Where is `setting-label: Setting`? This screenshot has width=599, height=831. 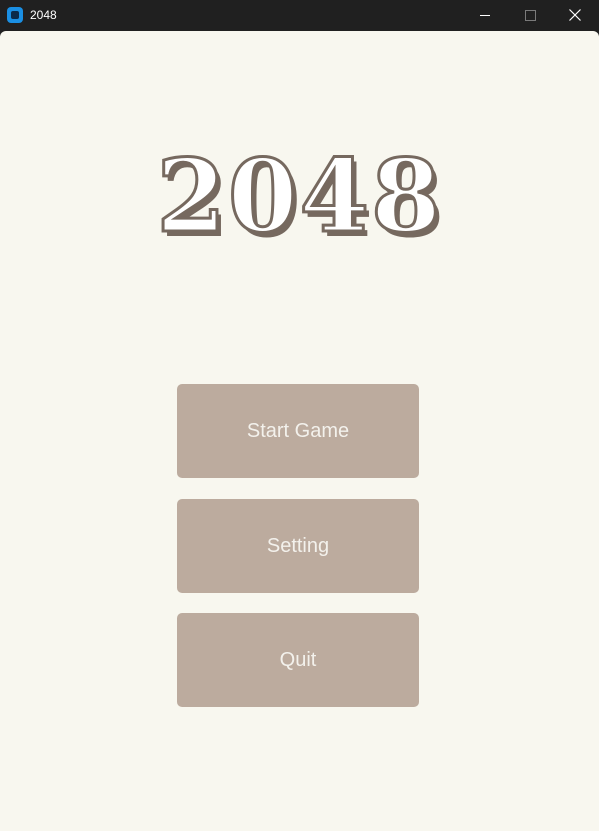 setting-label: Setting is located at coordinates (298, 545).